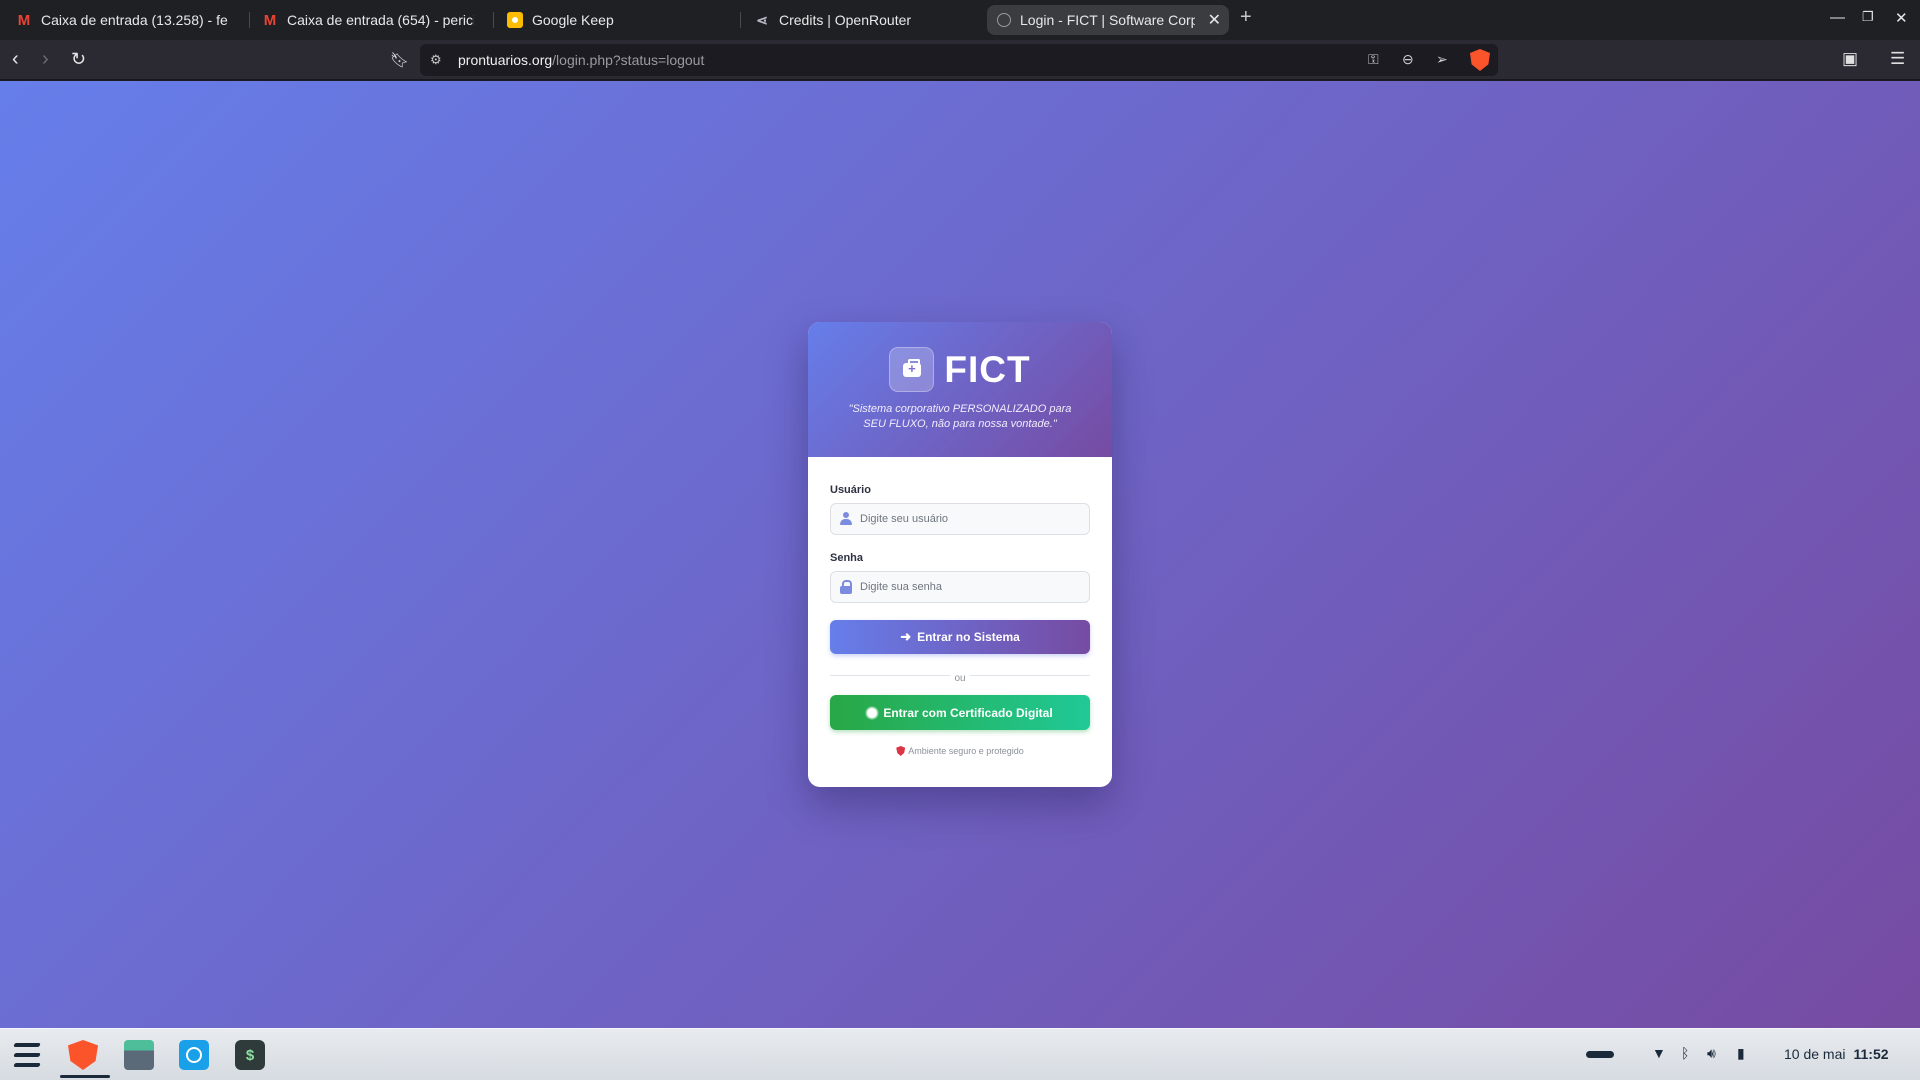 The height and width of the screenshot is (1080, 1920). Describe the element at coordinates (960, 1054) in the screenshot. I see `taskbar: $ ▼ ᛒ 🔊︎ ▮ 10 de mai 11:52` at that location.